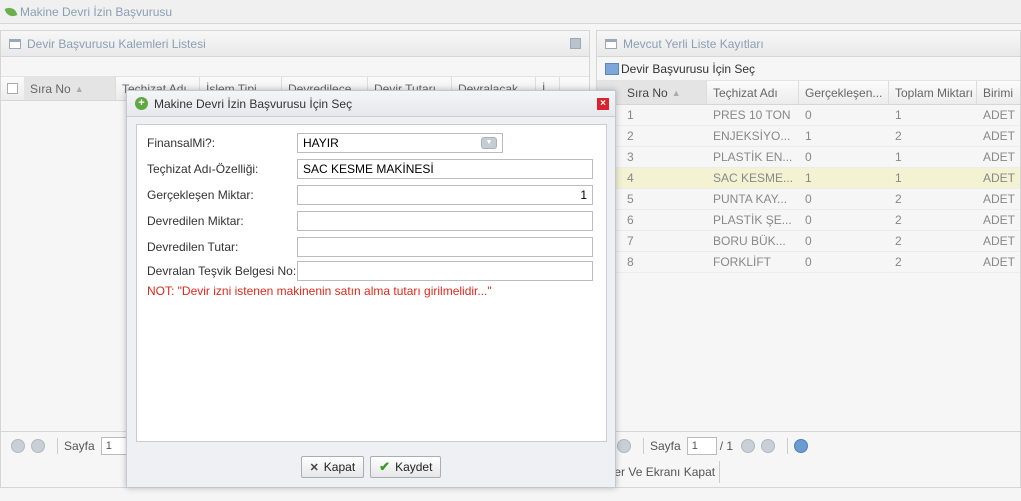 This screenshot has height=501, width=1021. I want to click on collapse-icon, so click(575, 43).